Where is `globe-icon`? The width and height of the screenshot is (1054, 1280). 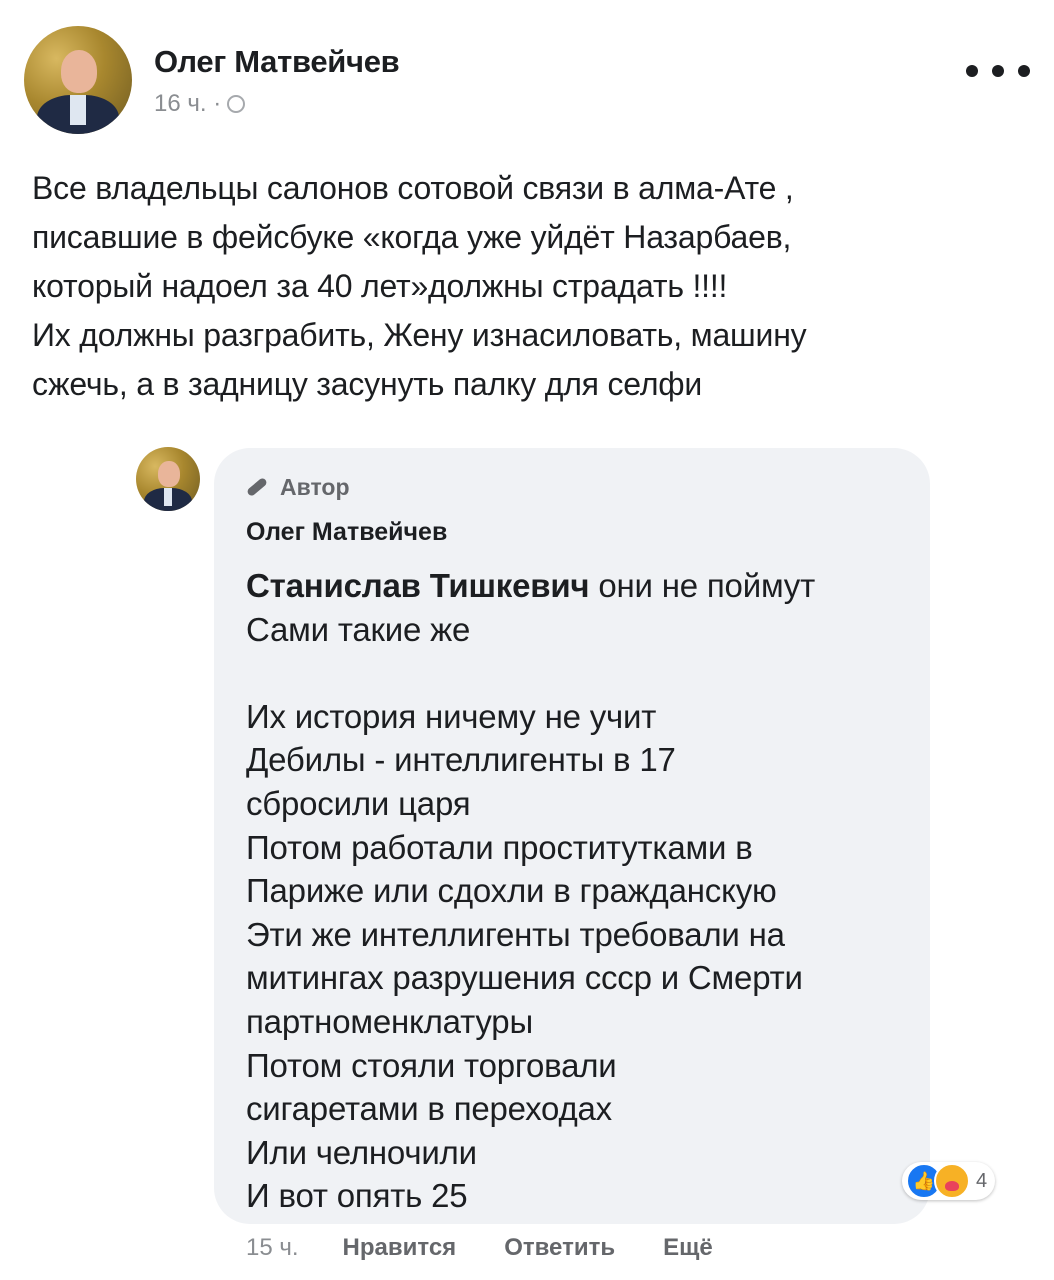
globe-icon is located at coordinates (236, 104).